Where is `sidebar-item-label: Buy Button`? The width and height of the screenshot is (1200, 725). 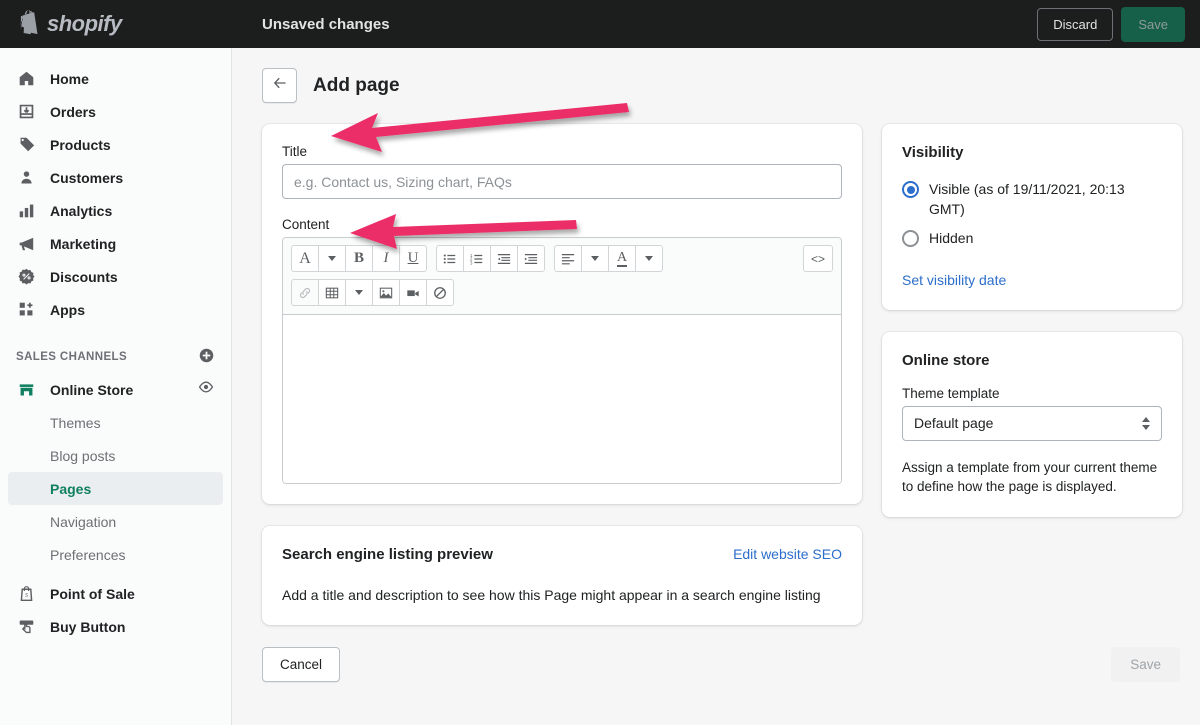 sidebar-item-label: Buy Button is located at coordinates (88, 626).